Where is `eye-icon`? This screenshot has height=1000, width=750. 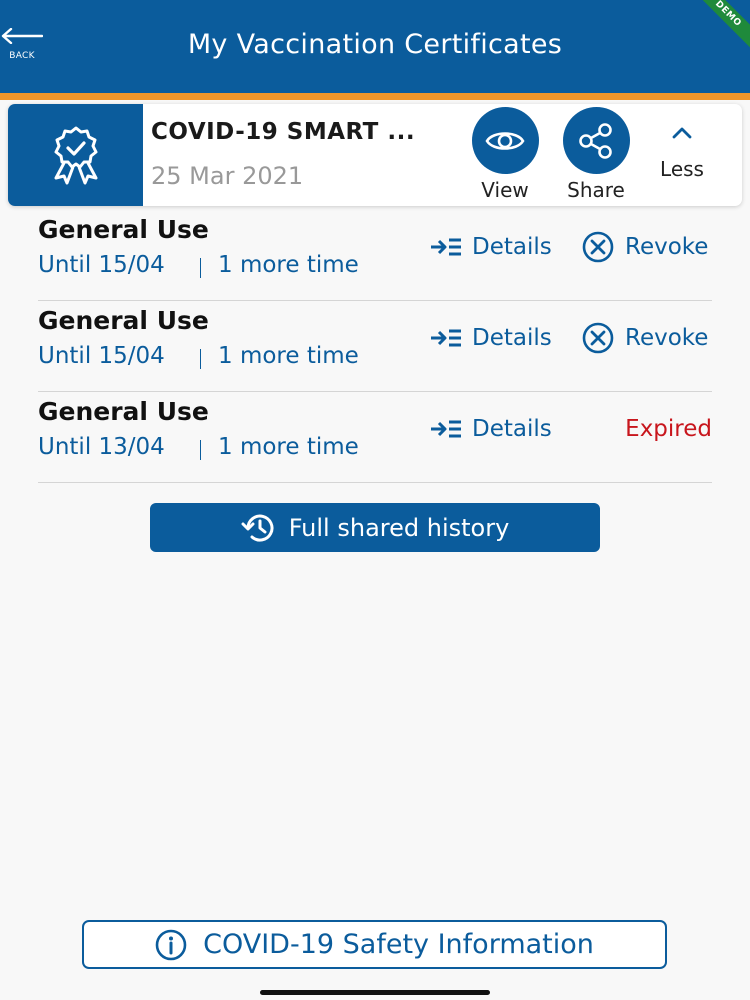
eye-icon is located at coordinates (505, 140).